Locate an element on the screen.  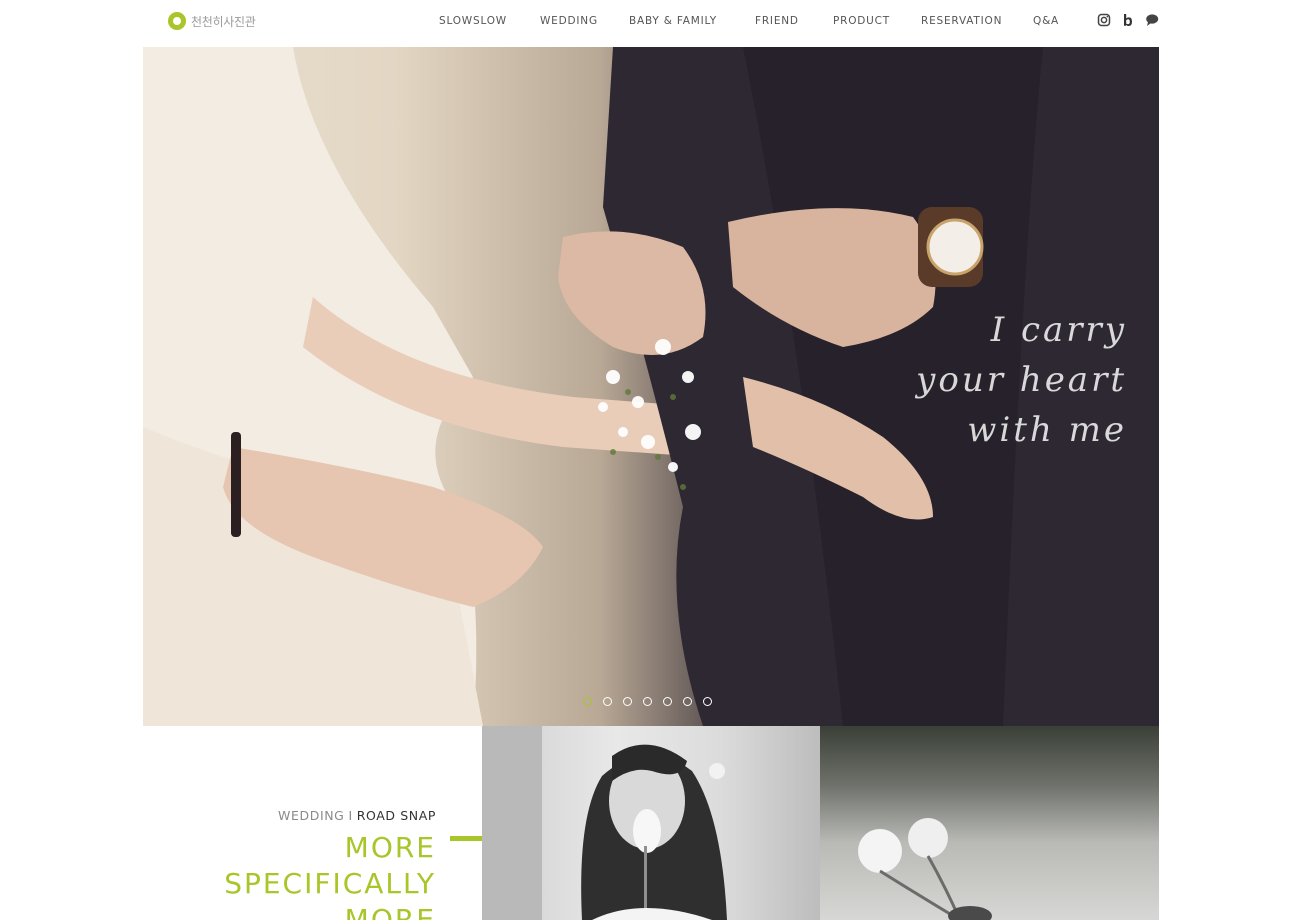
flower-photo-image is located at coordinates (925, 869).